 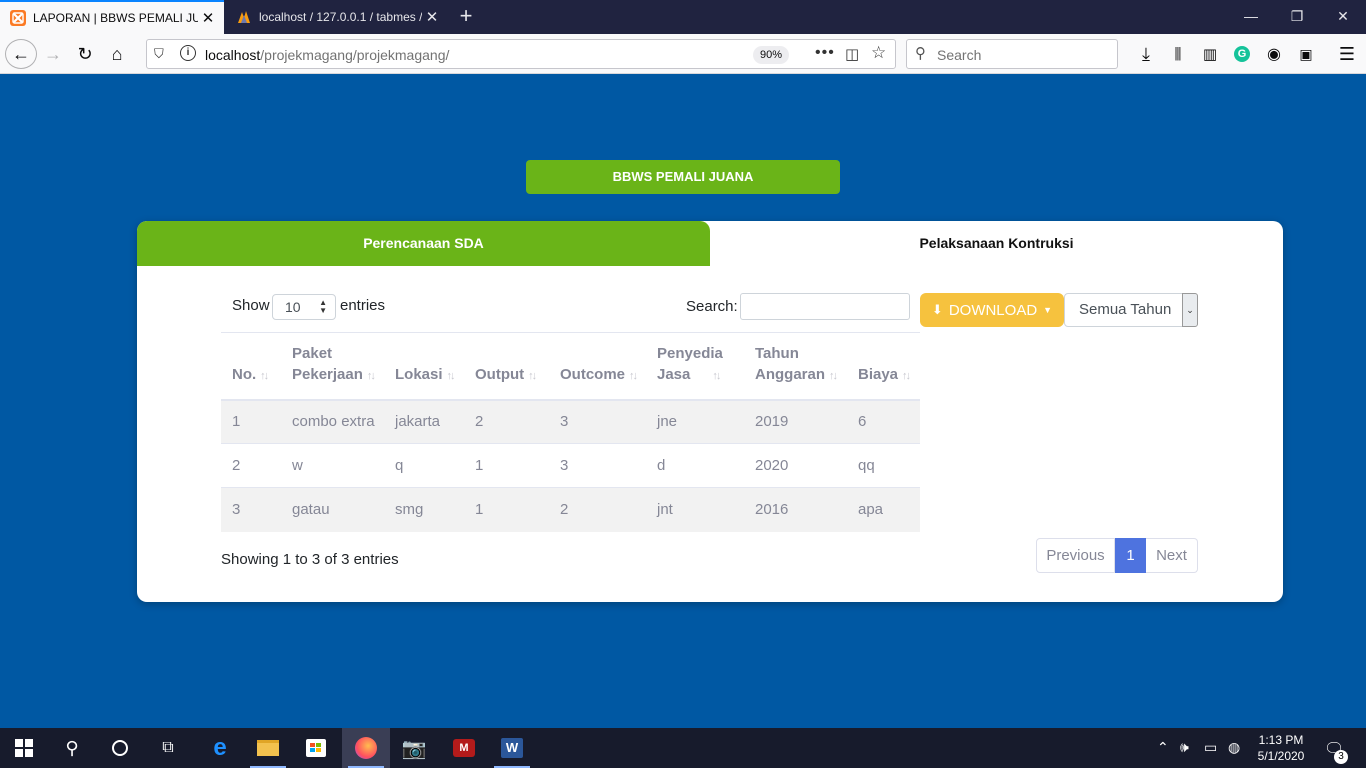 What do you see at coordinates (21, 54) in the screenshot?
I see `back-arrow-icon: ←` at bounding box center [21, 54].